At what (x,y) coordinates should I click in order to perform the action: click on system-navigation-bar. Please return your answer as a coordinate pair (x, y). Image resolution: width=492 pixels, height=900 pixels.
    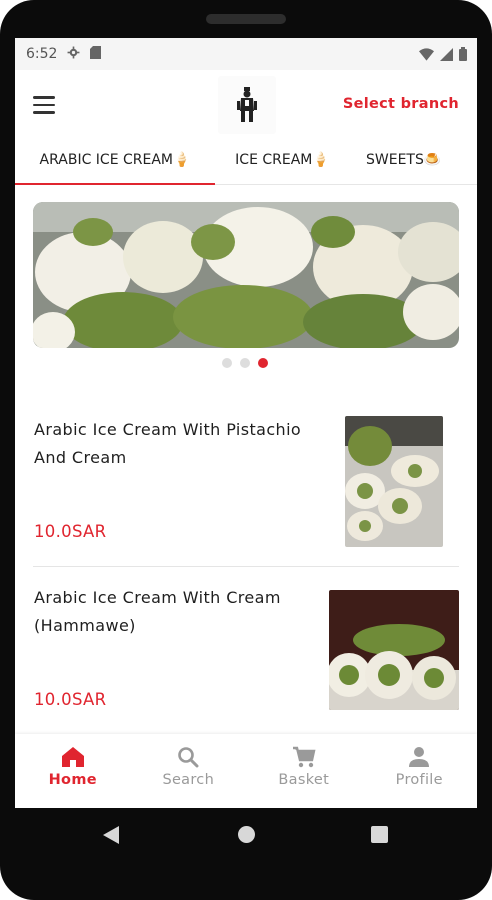
    Looking at the image, I should click on (246, 843).